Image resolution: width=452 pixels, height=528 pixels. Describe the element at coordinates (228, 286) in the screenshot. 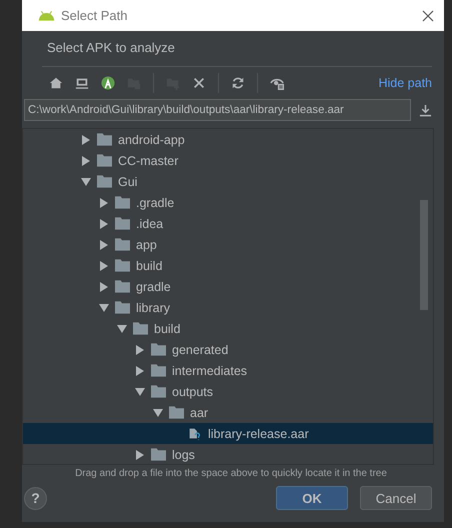

I see `tree-row: gradle` at that location.